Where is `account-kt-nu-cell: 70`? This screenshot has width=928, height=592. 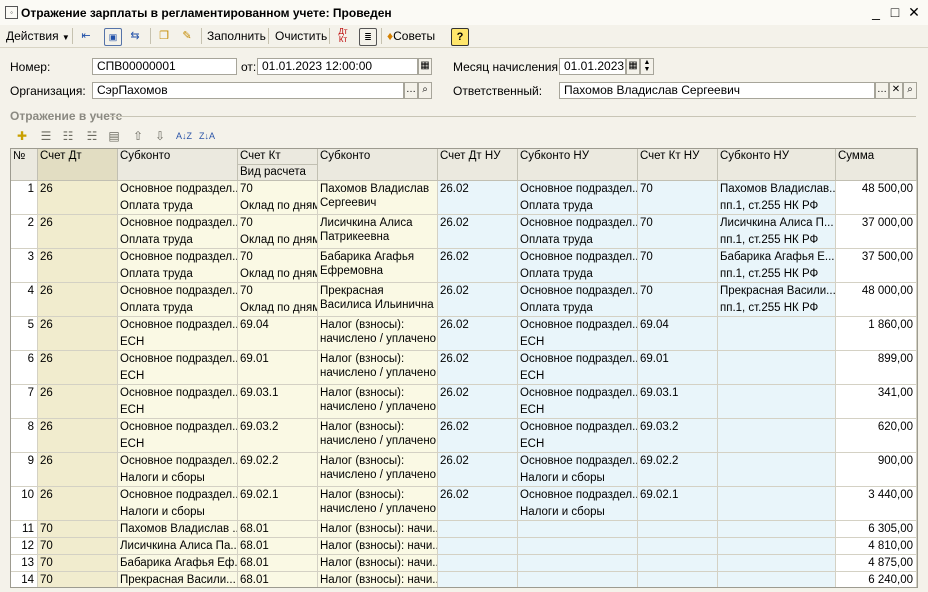
account-kt-nu-cell: 70 is located at coordinates (678, 198).